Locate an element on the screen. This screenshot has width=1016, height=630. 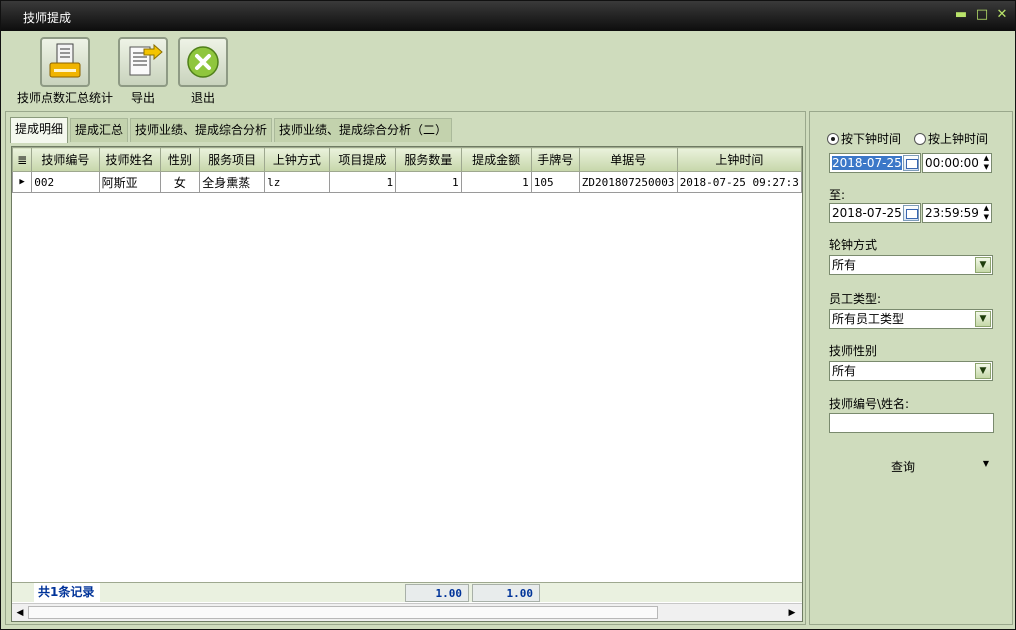
title-bar: 技师提成 ▬ □ ✕ is located at coordinates (508, 16).